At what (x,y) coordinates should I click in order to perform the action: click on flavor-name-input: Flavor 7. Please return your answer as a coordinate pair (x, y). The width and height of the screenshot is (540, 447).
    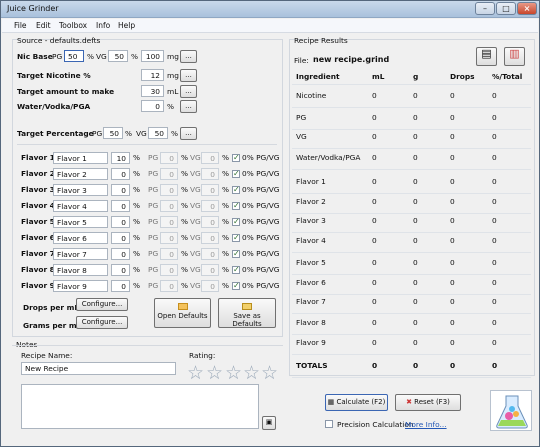
    Looking at the image, I should click on (80, 254).